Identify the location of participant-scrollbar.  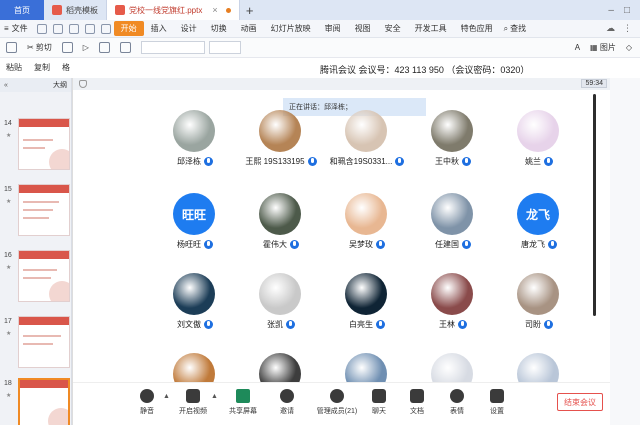
(594, 205).